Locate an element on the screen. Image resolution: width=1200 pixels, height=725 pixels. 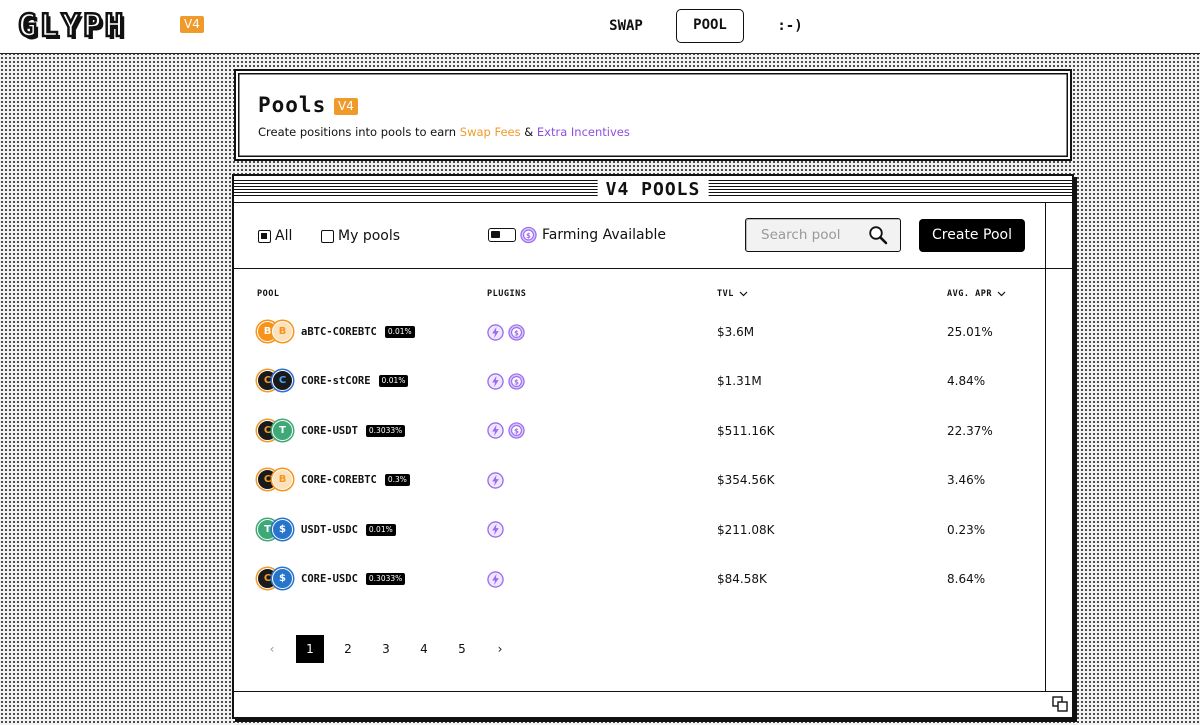
token-pair-icons: CC is located at coordinates (277, 381).